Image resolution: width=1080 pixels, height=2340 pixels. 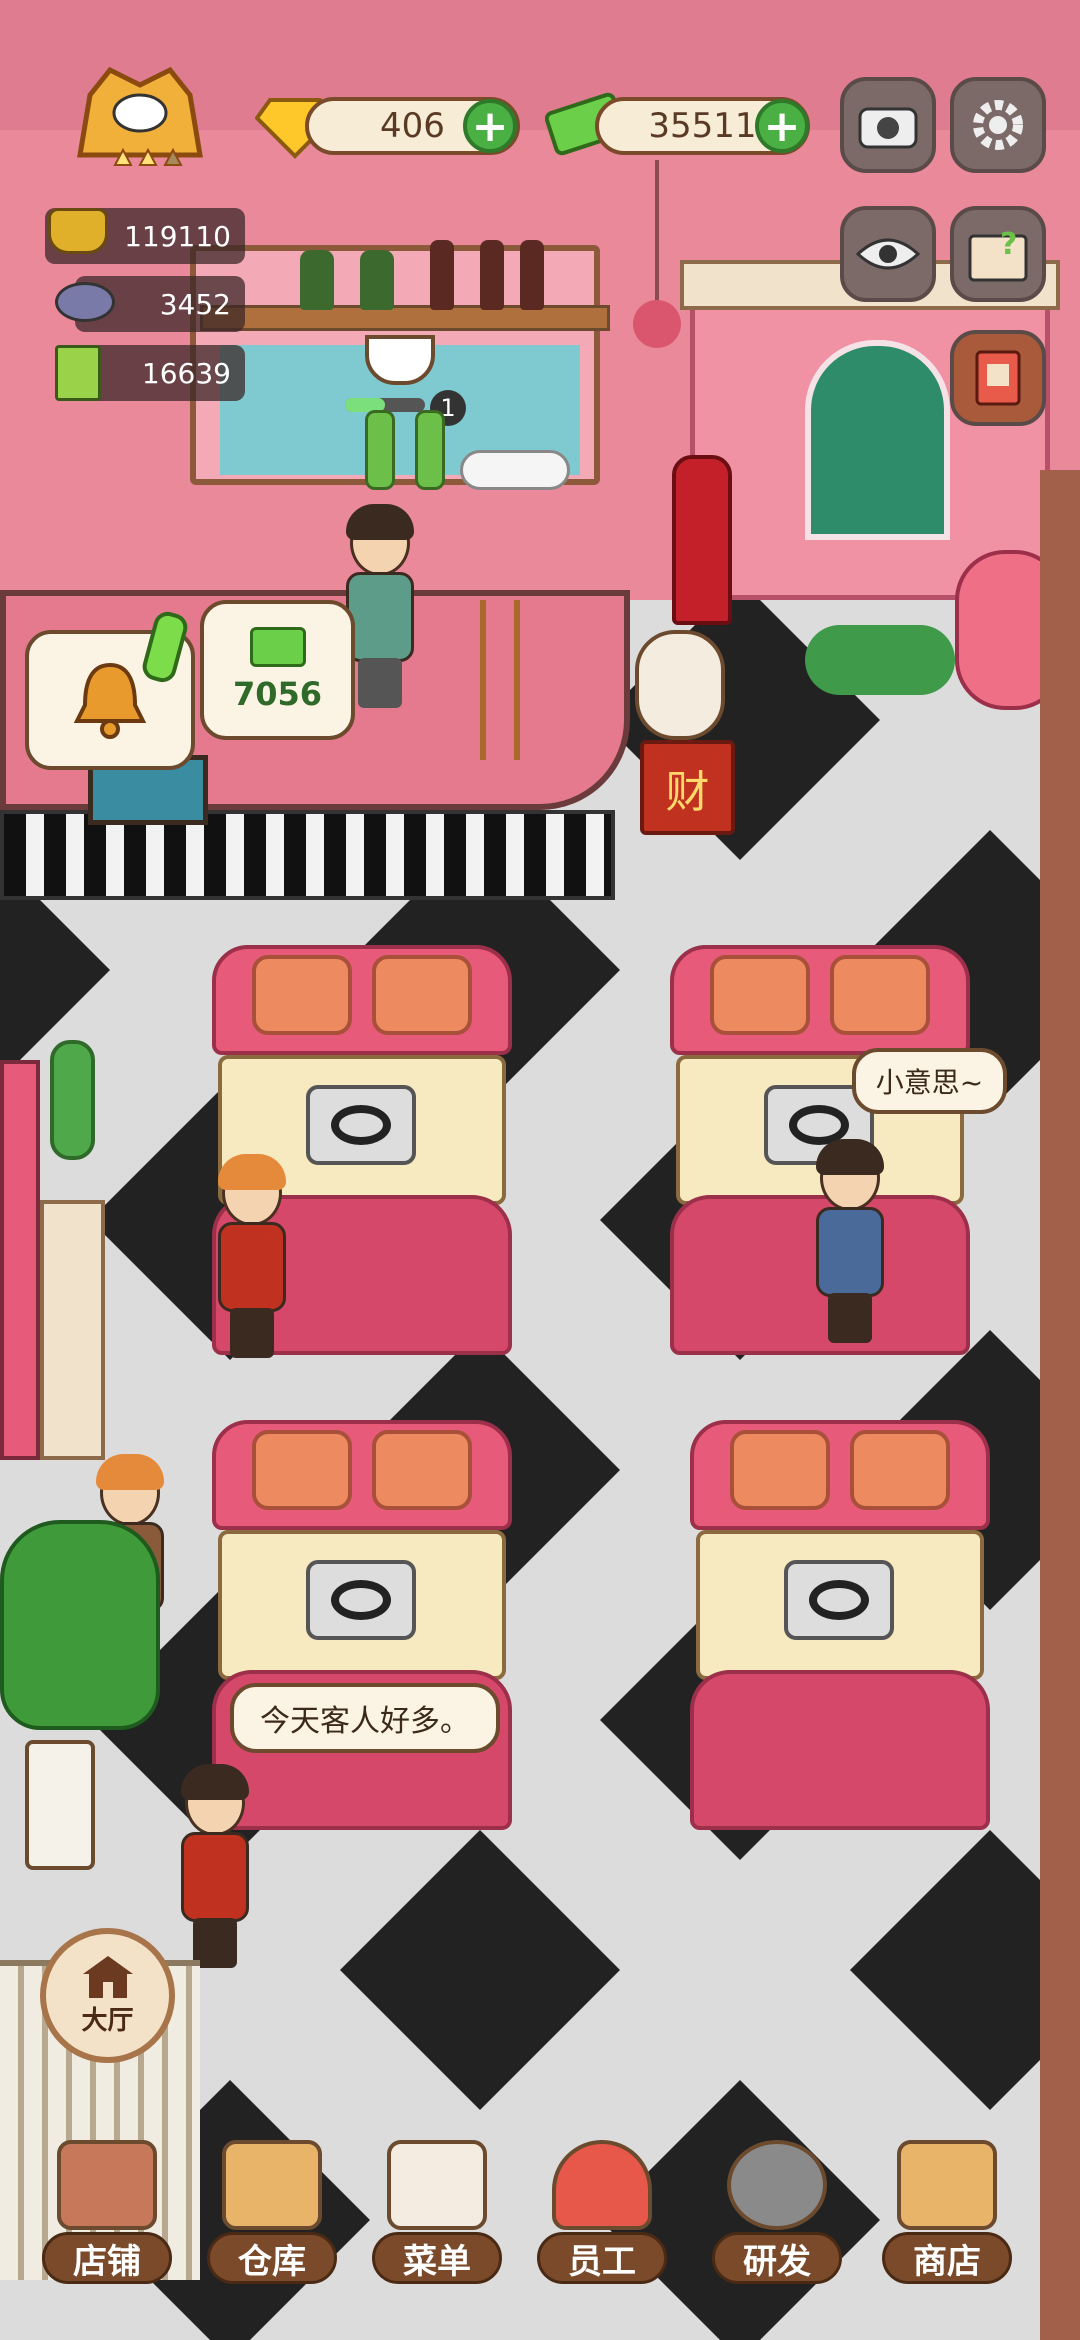 I want to click on chef-speech-bubble: 今天客人好多。, so click(x=365, y=1718).